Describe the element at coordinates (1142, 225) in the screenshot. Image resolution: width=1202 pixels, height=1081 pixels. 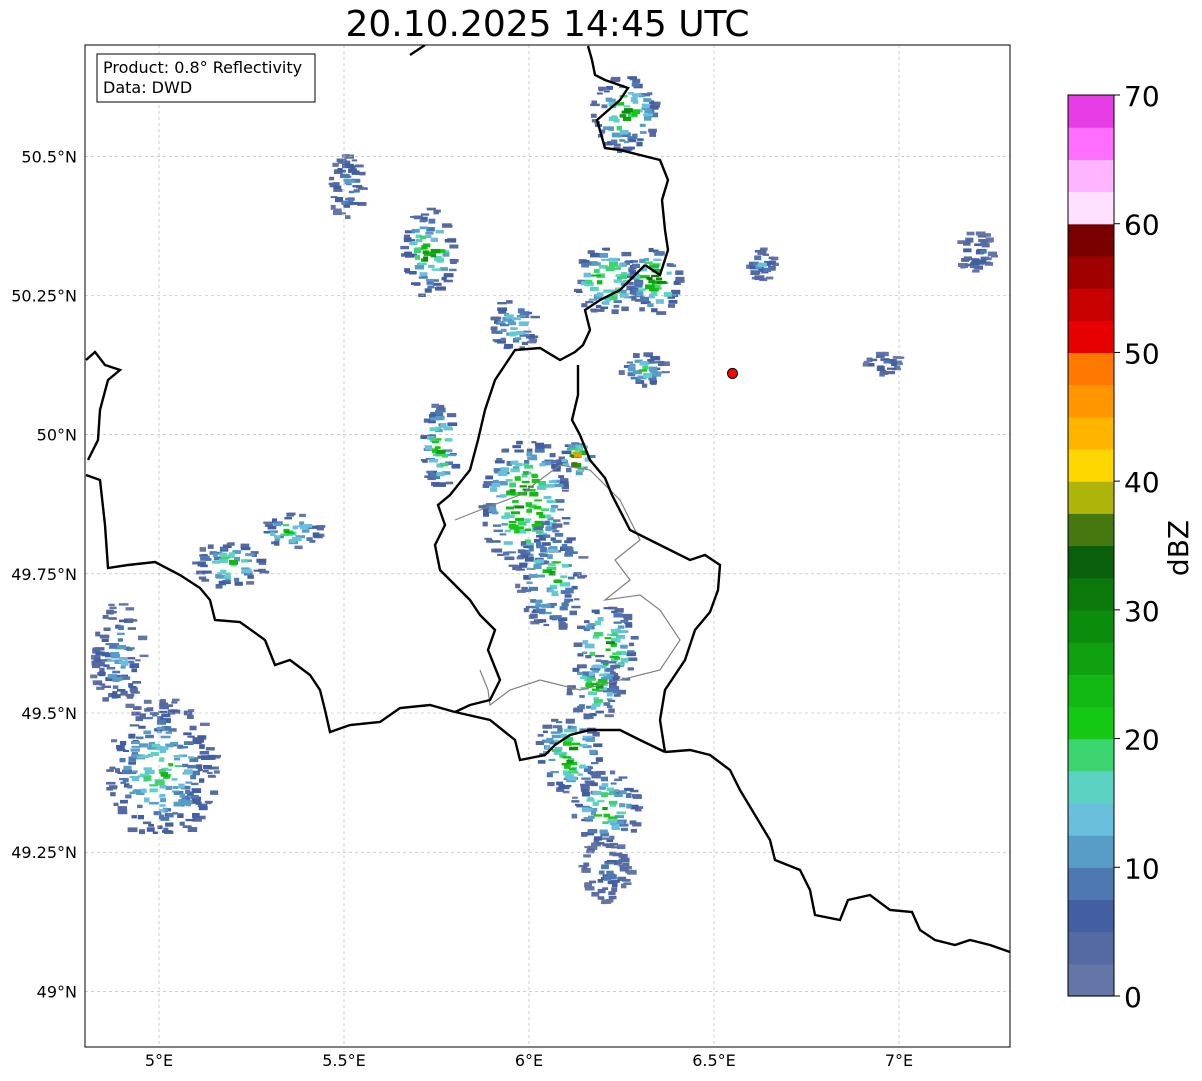
I see `colorbar-tick-label: 60` at that location.